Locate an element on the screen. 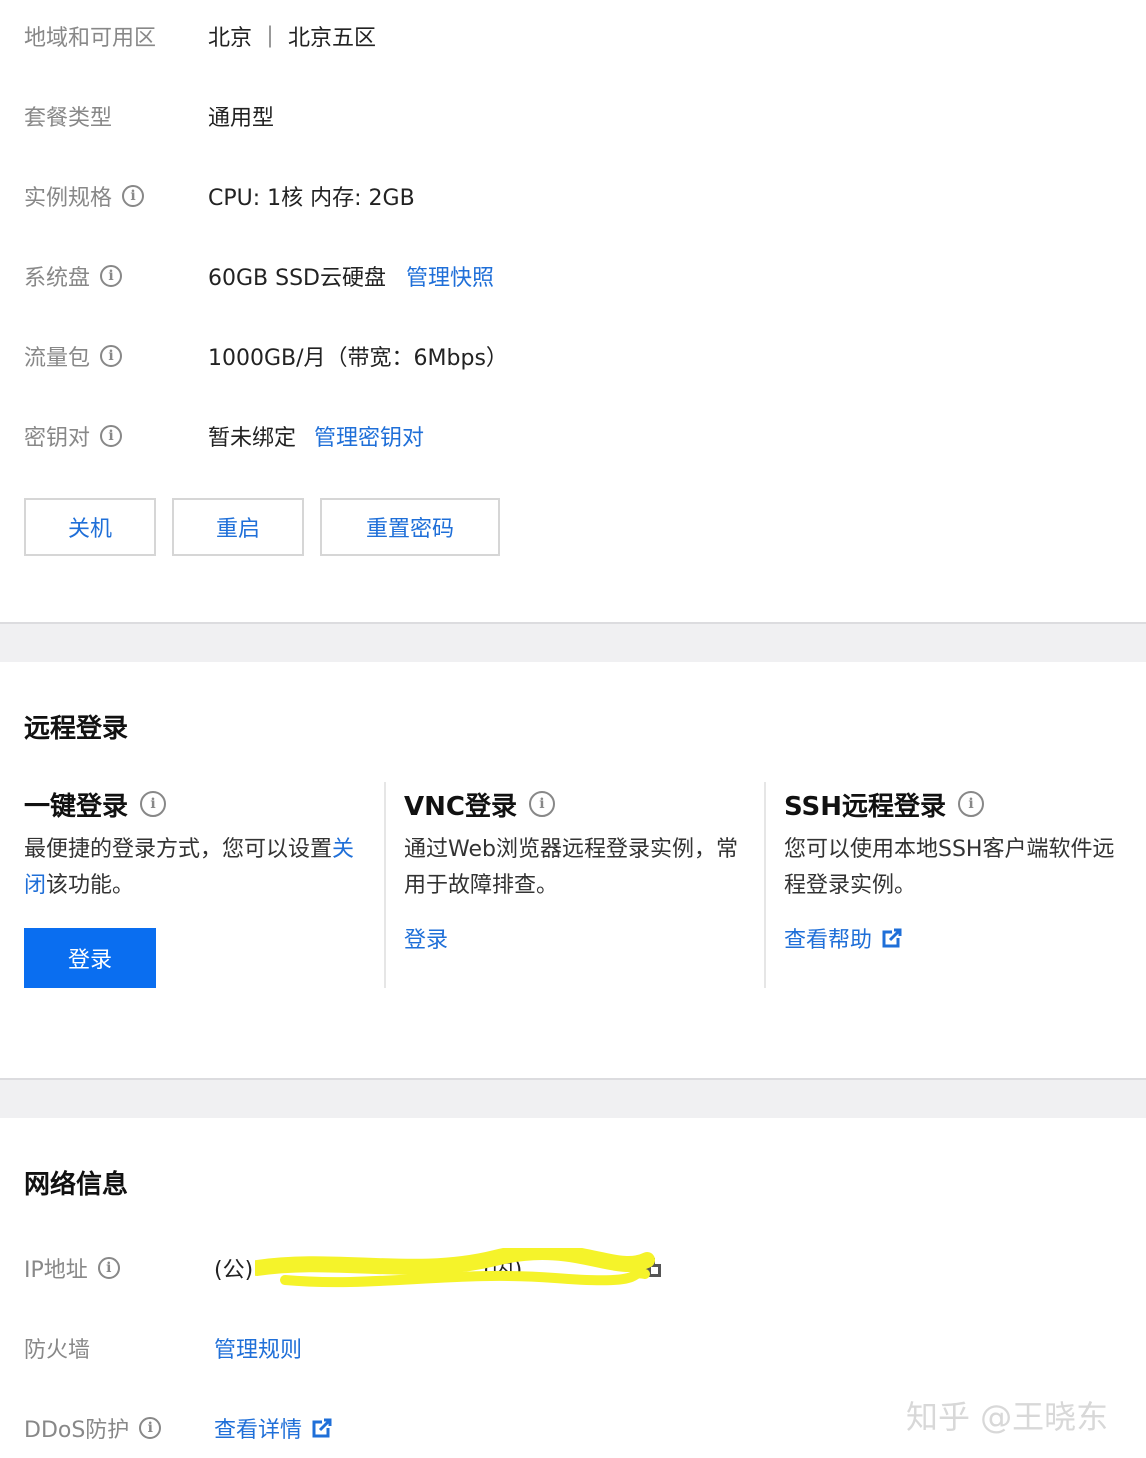 This screenshot has height=1458, width=1146. network-row-ddos: DDoS防护 i 查看详情 is located at coordinates (178, 1428).